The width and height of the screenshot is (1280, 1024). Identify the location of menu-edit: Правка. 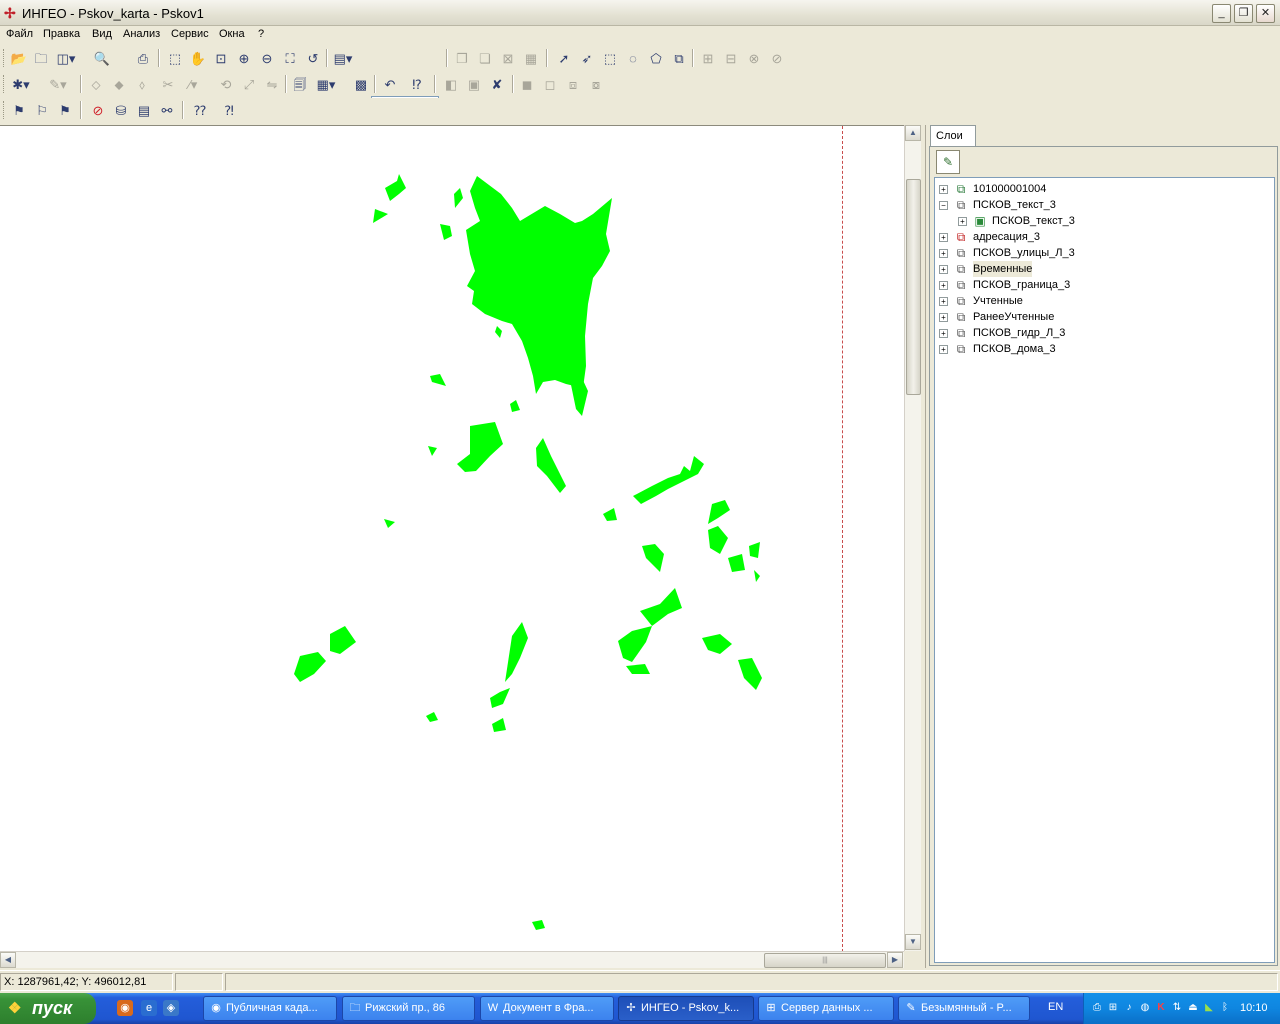
(61, 34).